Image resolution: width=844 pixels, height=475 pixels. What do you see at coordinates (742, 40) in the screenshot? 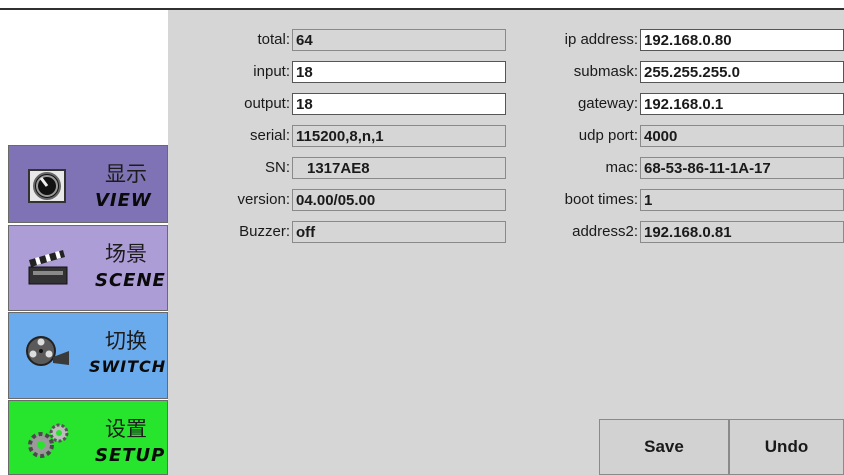
I see `ip-address-field: 192.168.0.80` at bounding box center [742, 40].